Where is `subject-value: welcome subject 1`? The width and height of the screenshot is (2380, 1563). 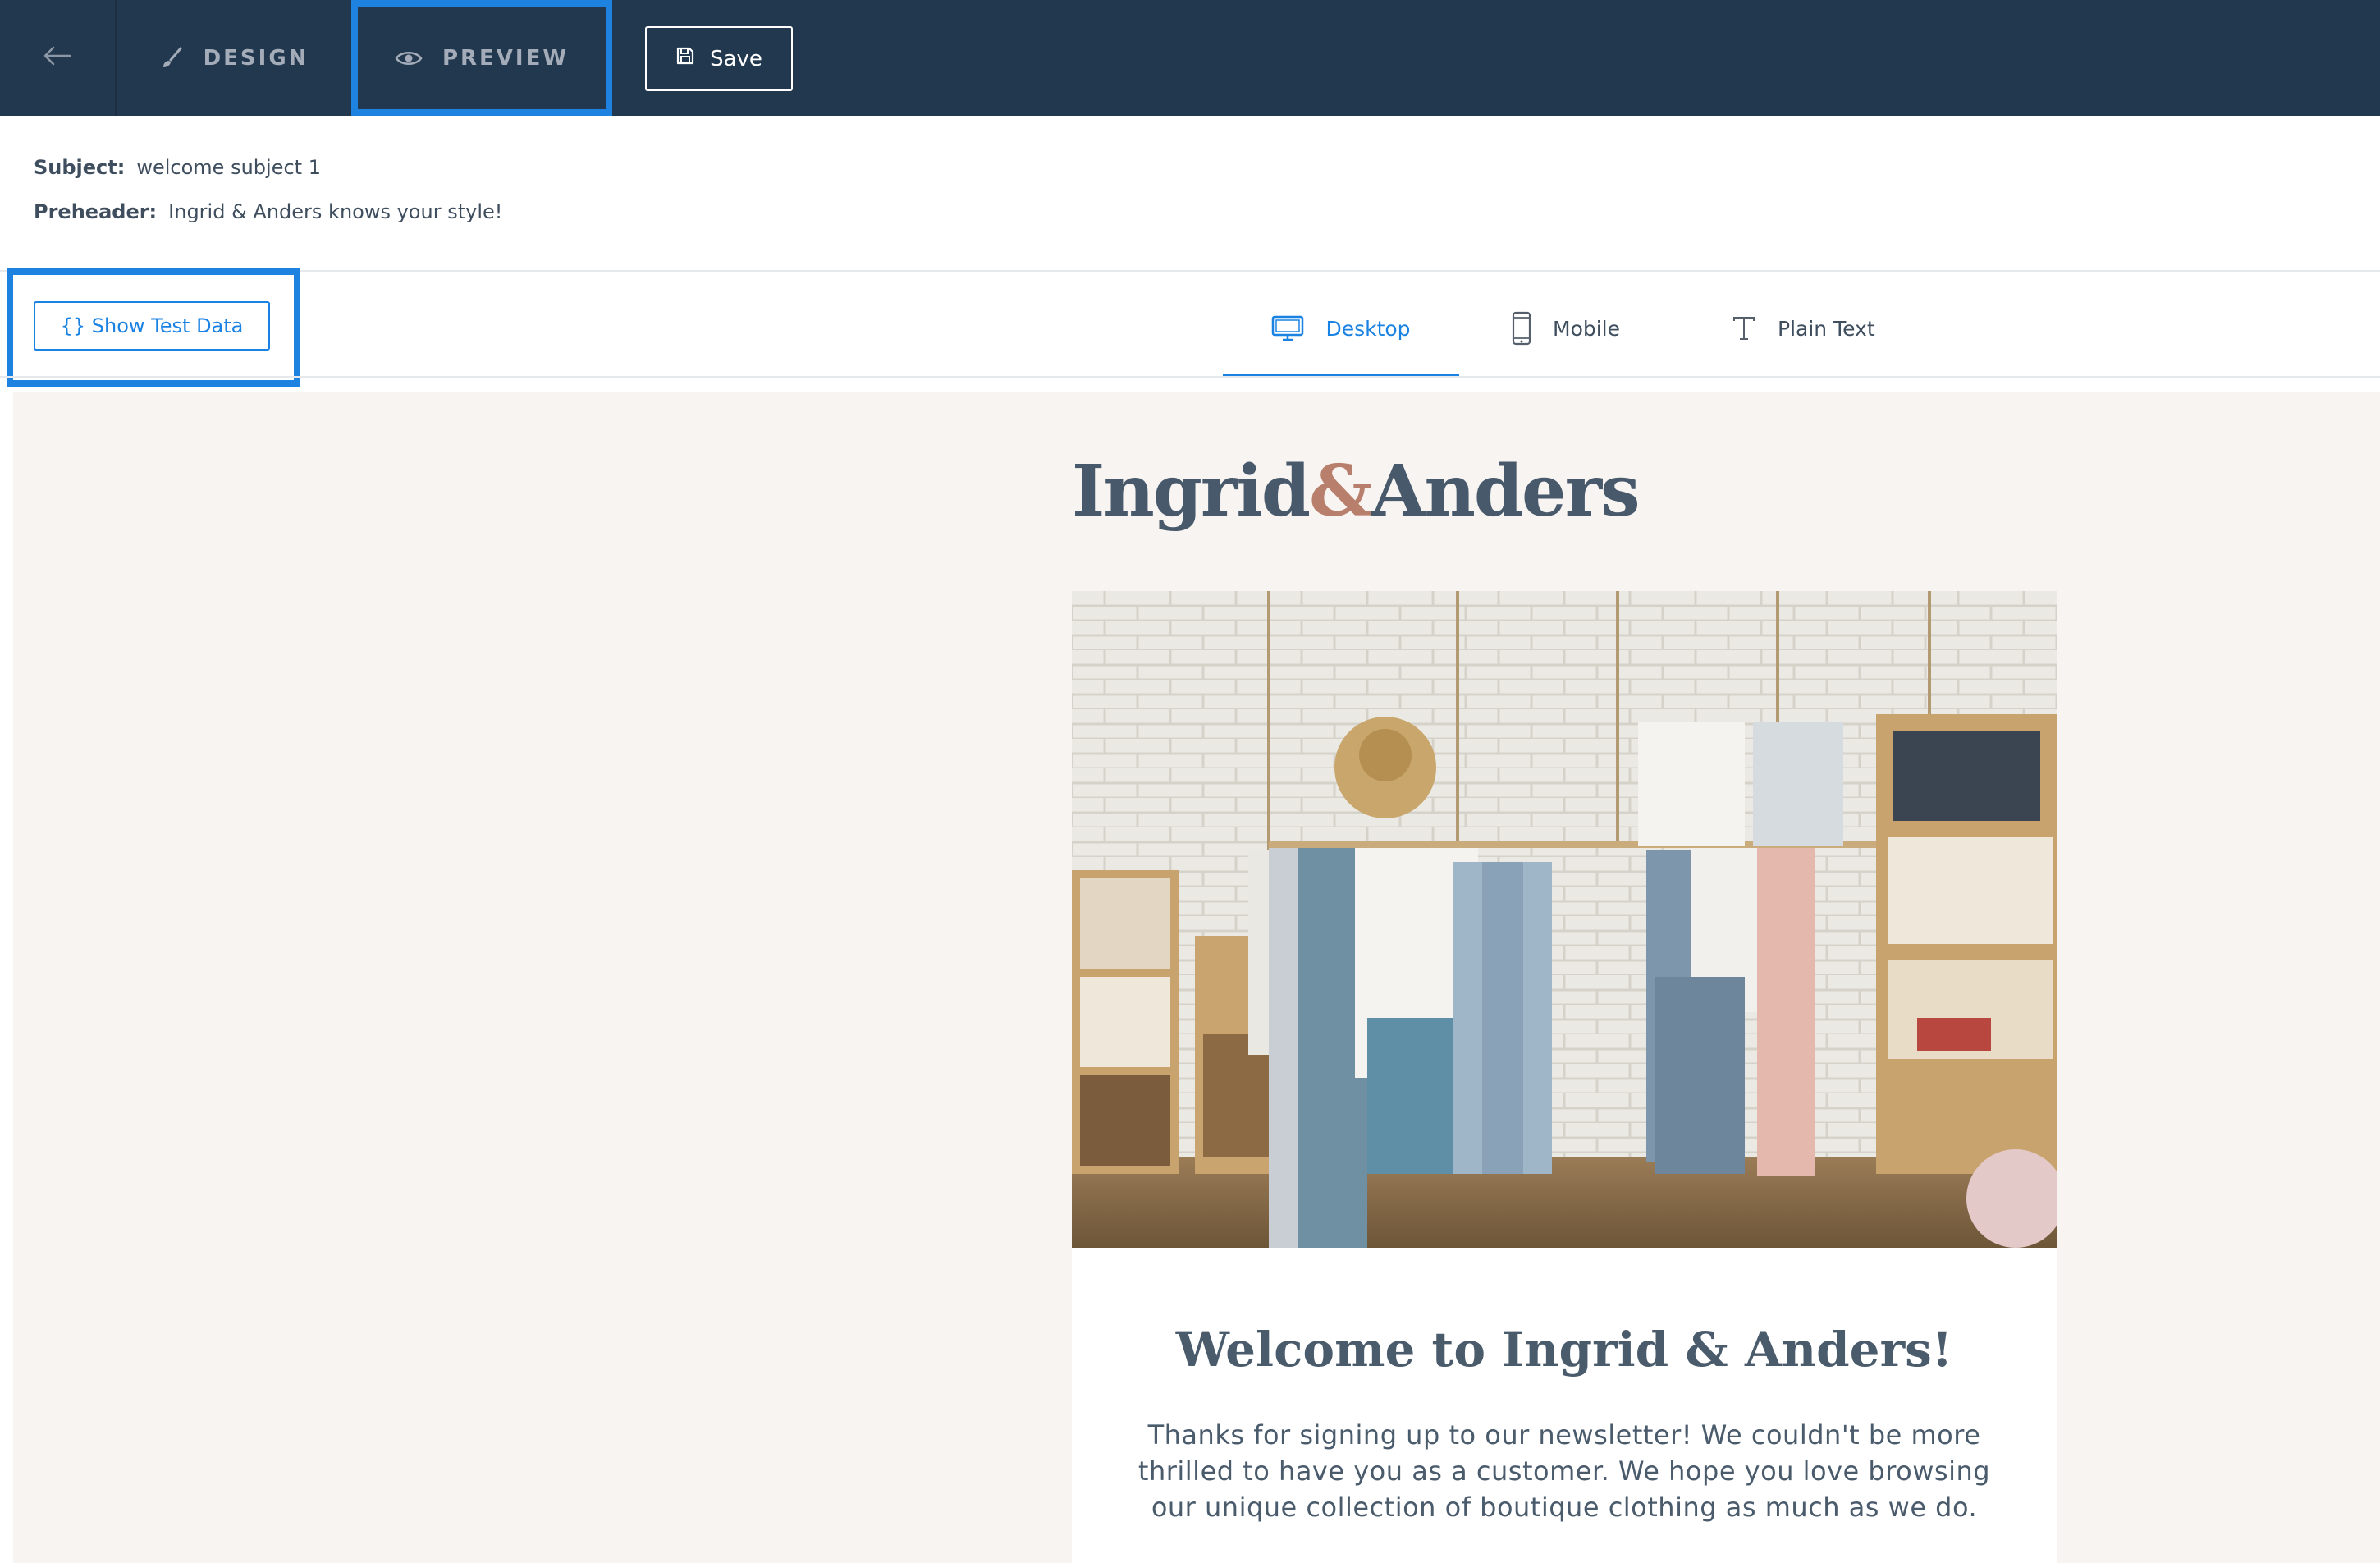 subject-value: welcome subject 1 is located at coordinates (228, 167).